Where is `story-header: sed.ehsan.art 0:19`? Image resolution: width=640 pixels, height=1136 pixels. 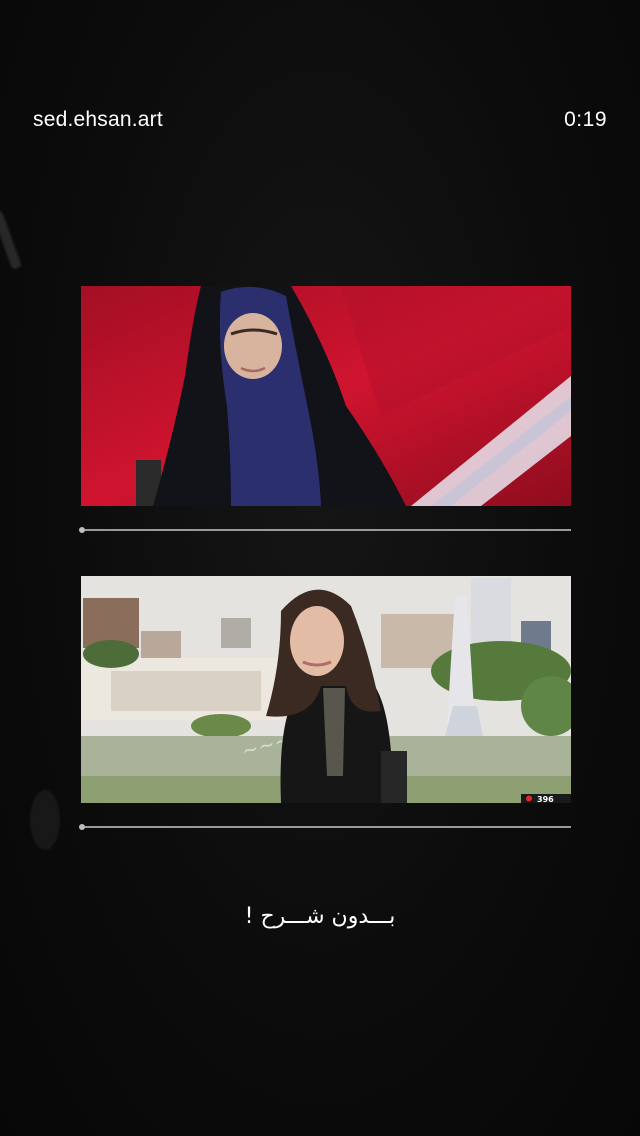 story-header: sed.ehsan.art 0:19 is located at coordinates (320, 124).